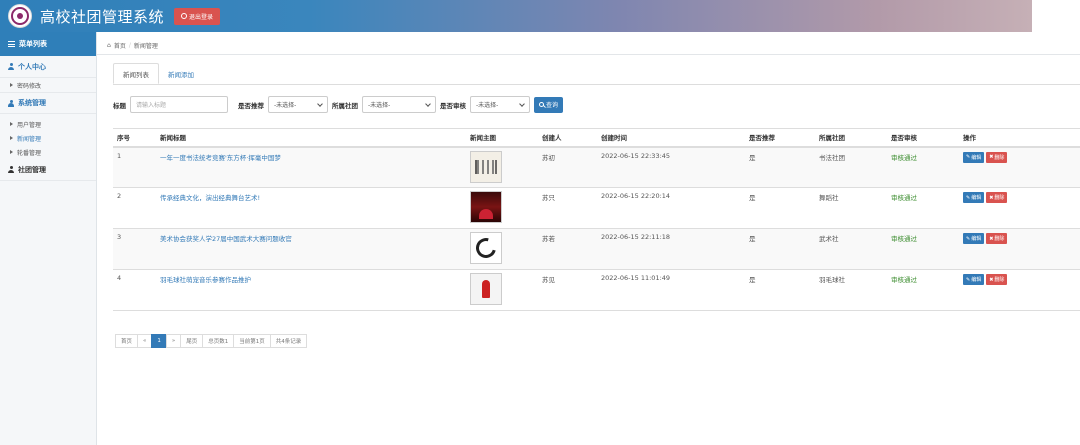  I want to click on sidebar: 菜单列表 个人中心 密码修改 系统管理 用户管理 新闻管理 轮番管理 社团管理, so click(48, 238).